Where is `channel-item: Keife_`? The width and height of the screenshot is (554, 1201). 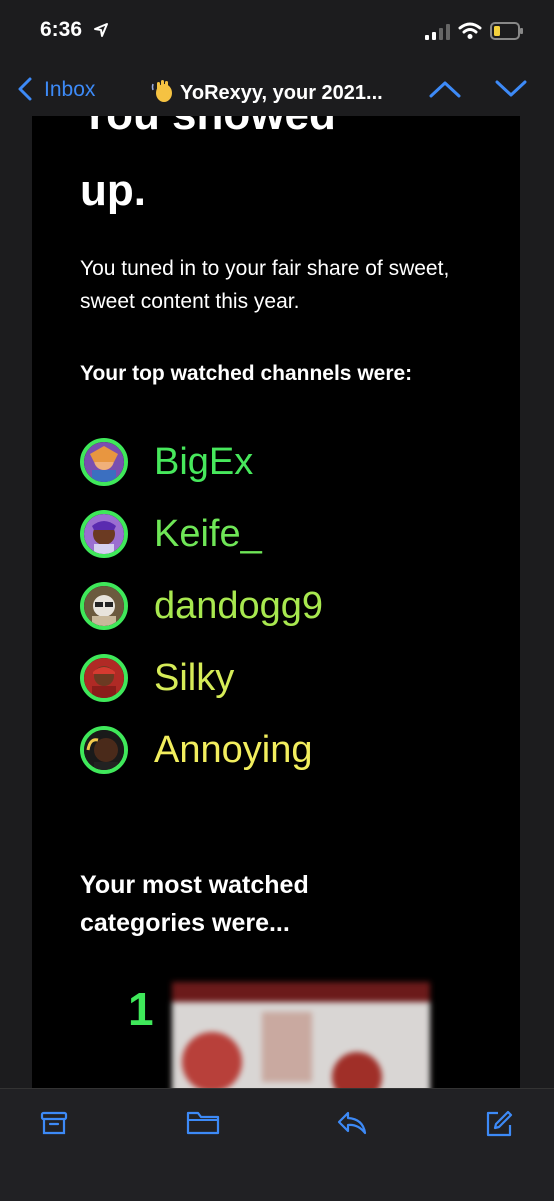 channel-item: Keife_ is located at coordinates (171, 534).